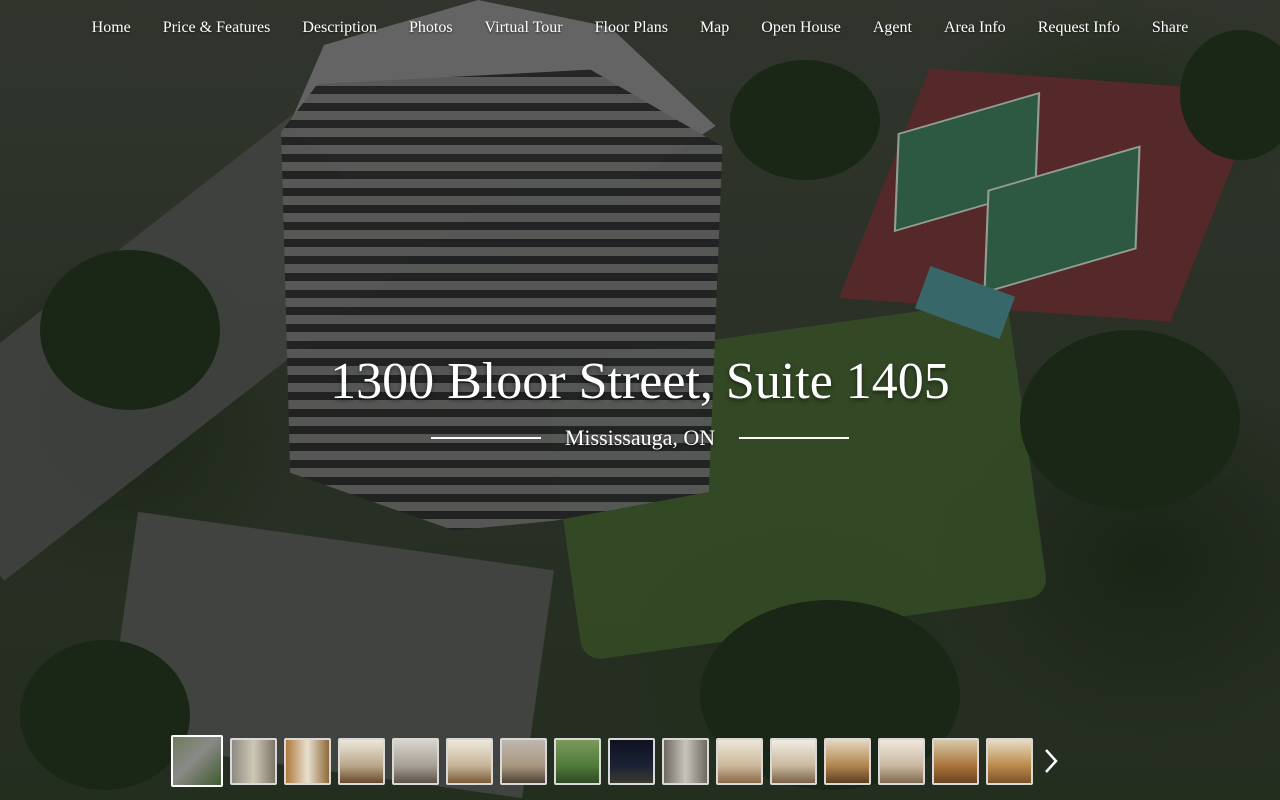 This screenshot has height=800, width=1280. What do you see at coordinates (631, 761) in the screenshot?
I see `thumbnail-night-view` at bounding box center [631, 761].